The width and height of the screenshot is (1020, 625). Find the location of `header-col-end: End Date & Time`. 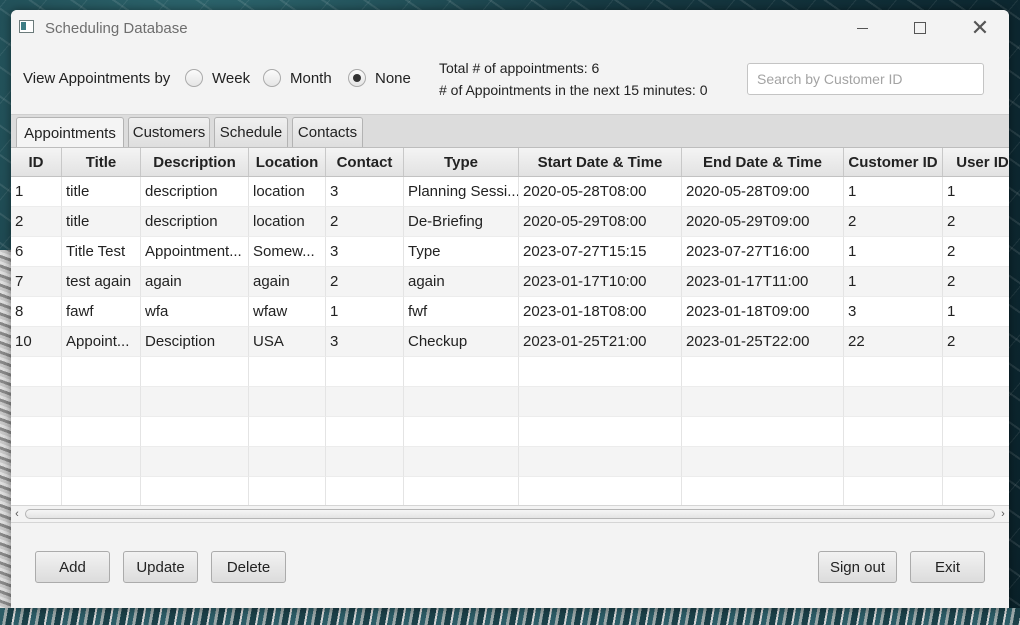

header-col-end: End Date & Time is located at coordinates (763, 162).